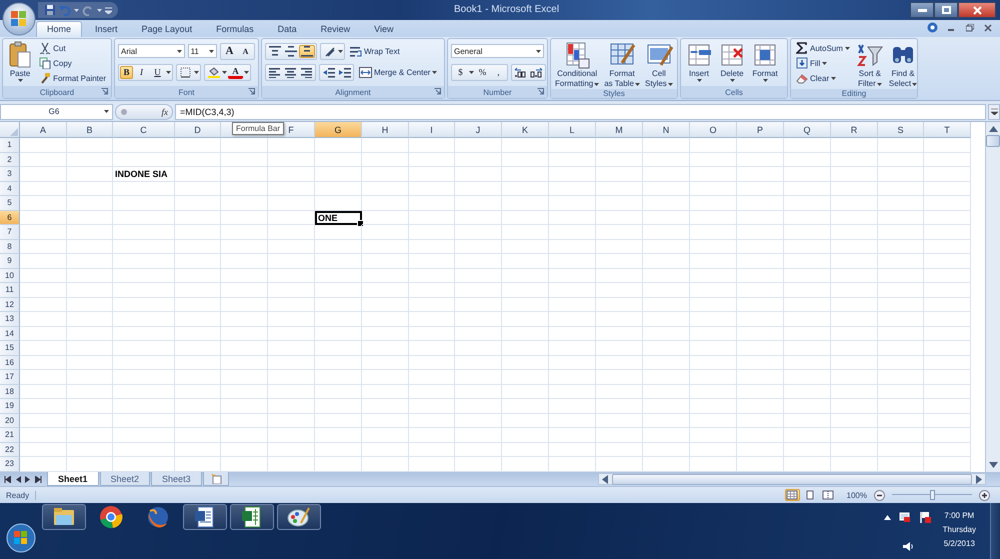 The height and width of the screenshot is (559, 1000). I want to click on font-name-field: Arial, so click(151, 51).